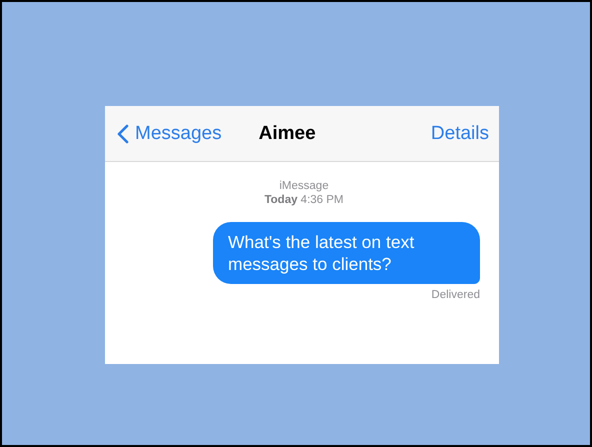 This screenshot has height=447, width=592. What do you see at coordinates (123, 134) in the screenshot?
I see `chevron-icon` at bounding box center [123, 134].